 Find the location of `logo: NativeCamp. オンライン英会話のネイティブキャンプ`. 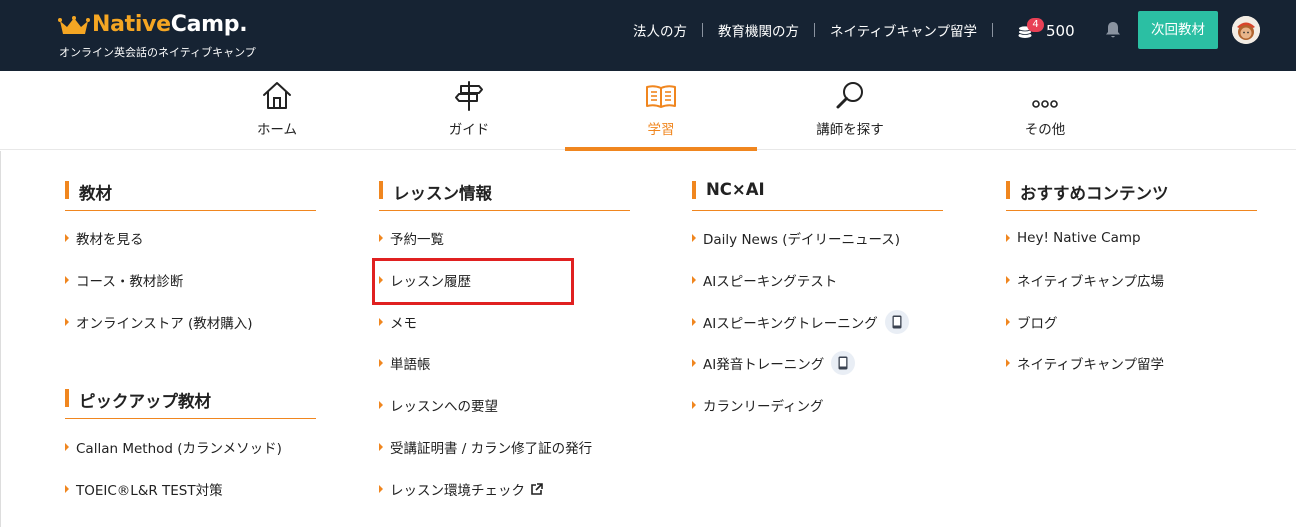

logo: NativeCamp. オンライン英会話のネイティブキャンプ is located at coordinates (173, 36).